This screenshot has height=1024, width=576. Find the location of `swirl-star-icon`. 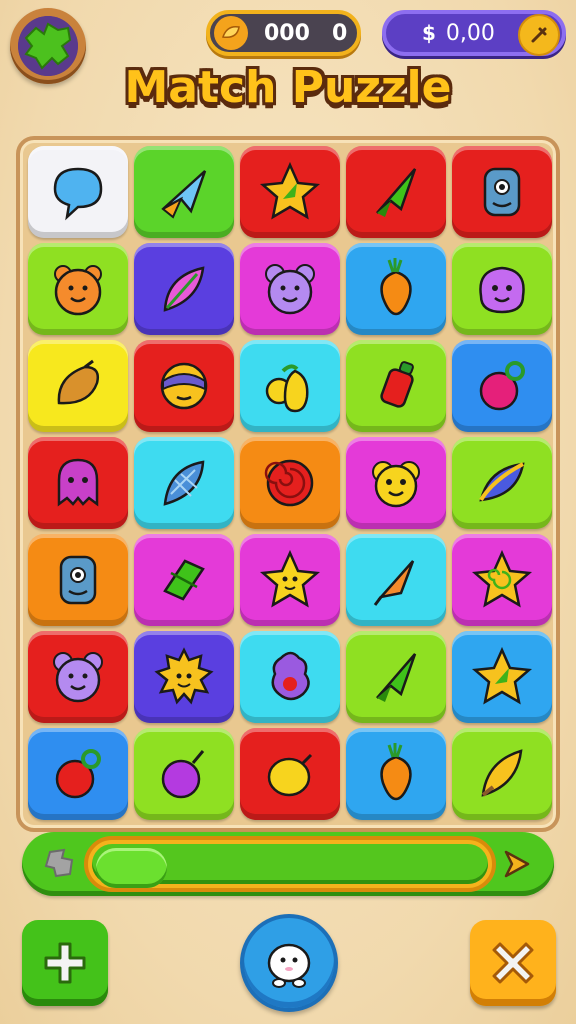

swirl-star-icon is located at coordinates (502, 578).